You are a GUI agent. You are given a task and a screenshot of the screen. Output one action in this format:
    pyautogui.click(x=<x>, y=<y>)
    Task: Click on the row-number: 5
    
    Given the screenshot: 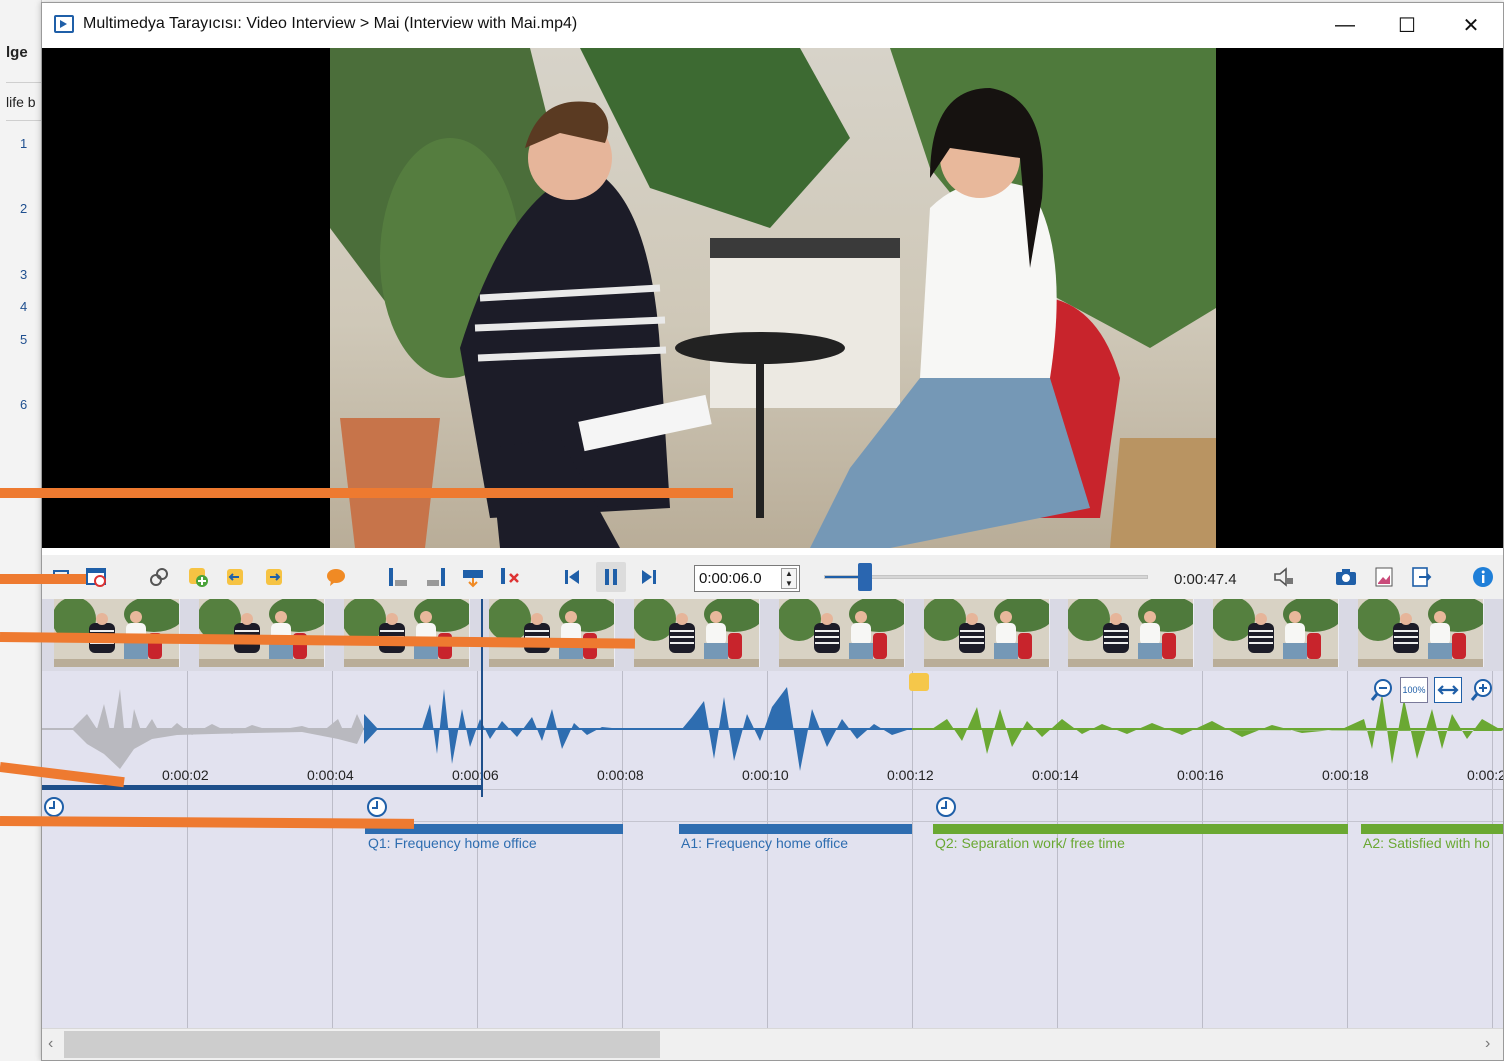 What is the action you would take?
    pyautogui.click(x=24, y=339)
    